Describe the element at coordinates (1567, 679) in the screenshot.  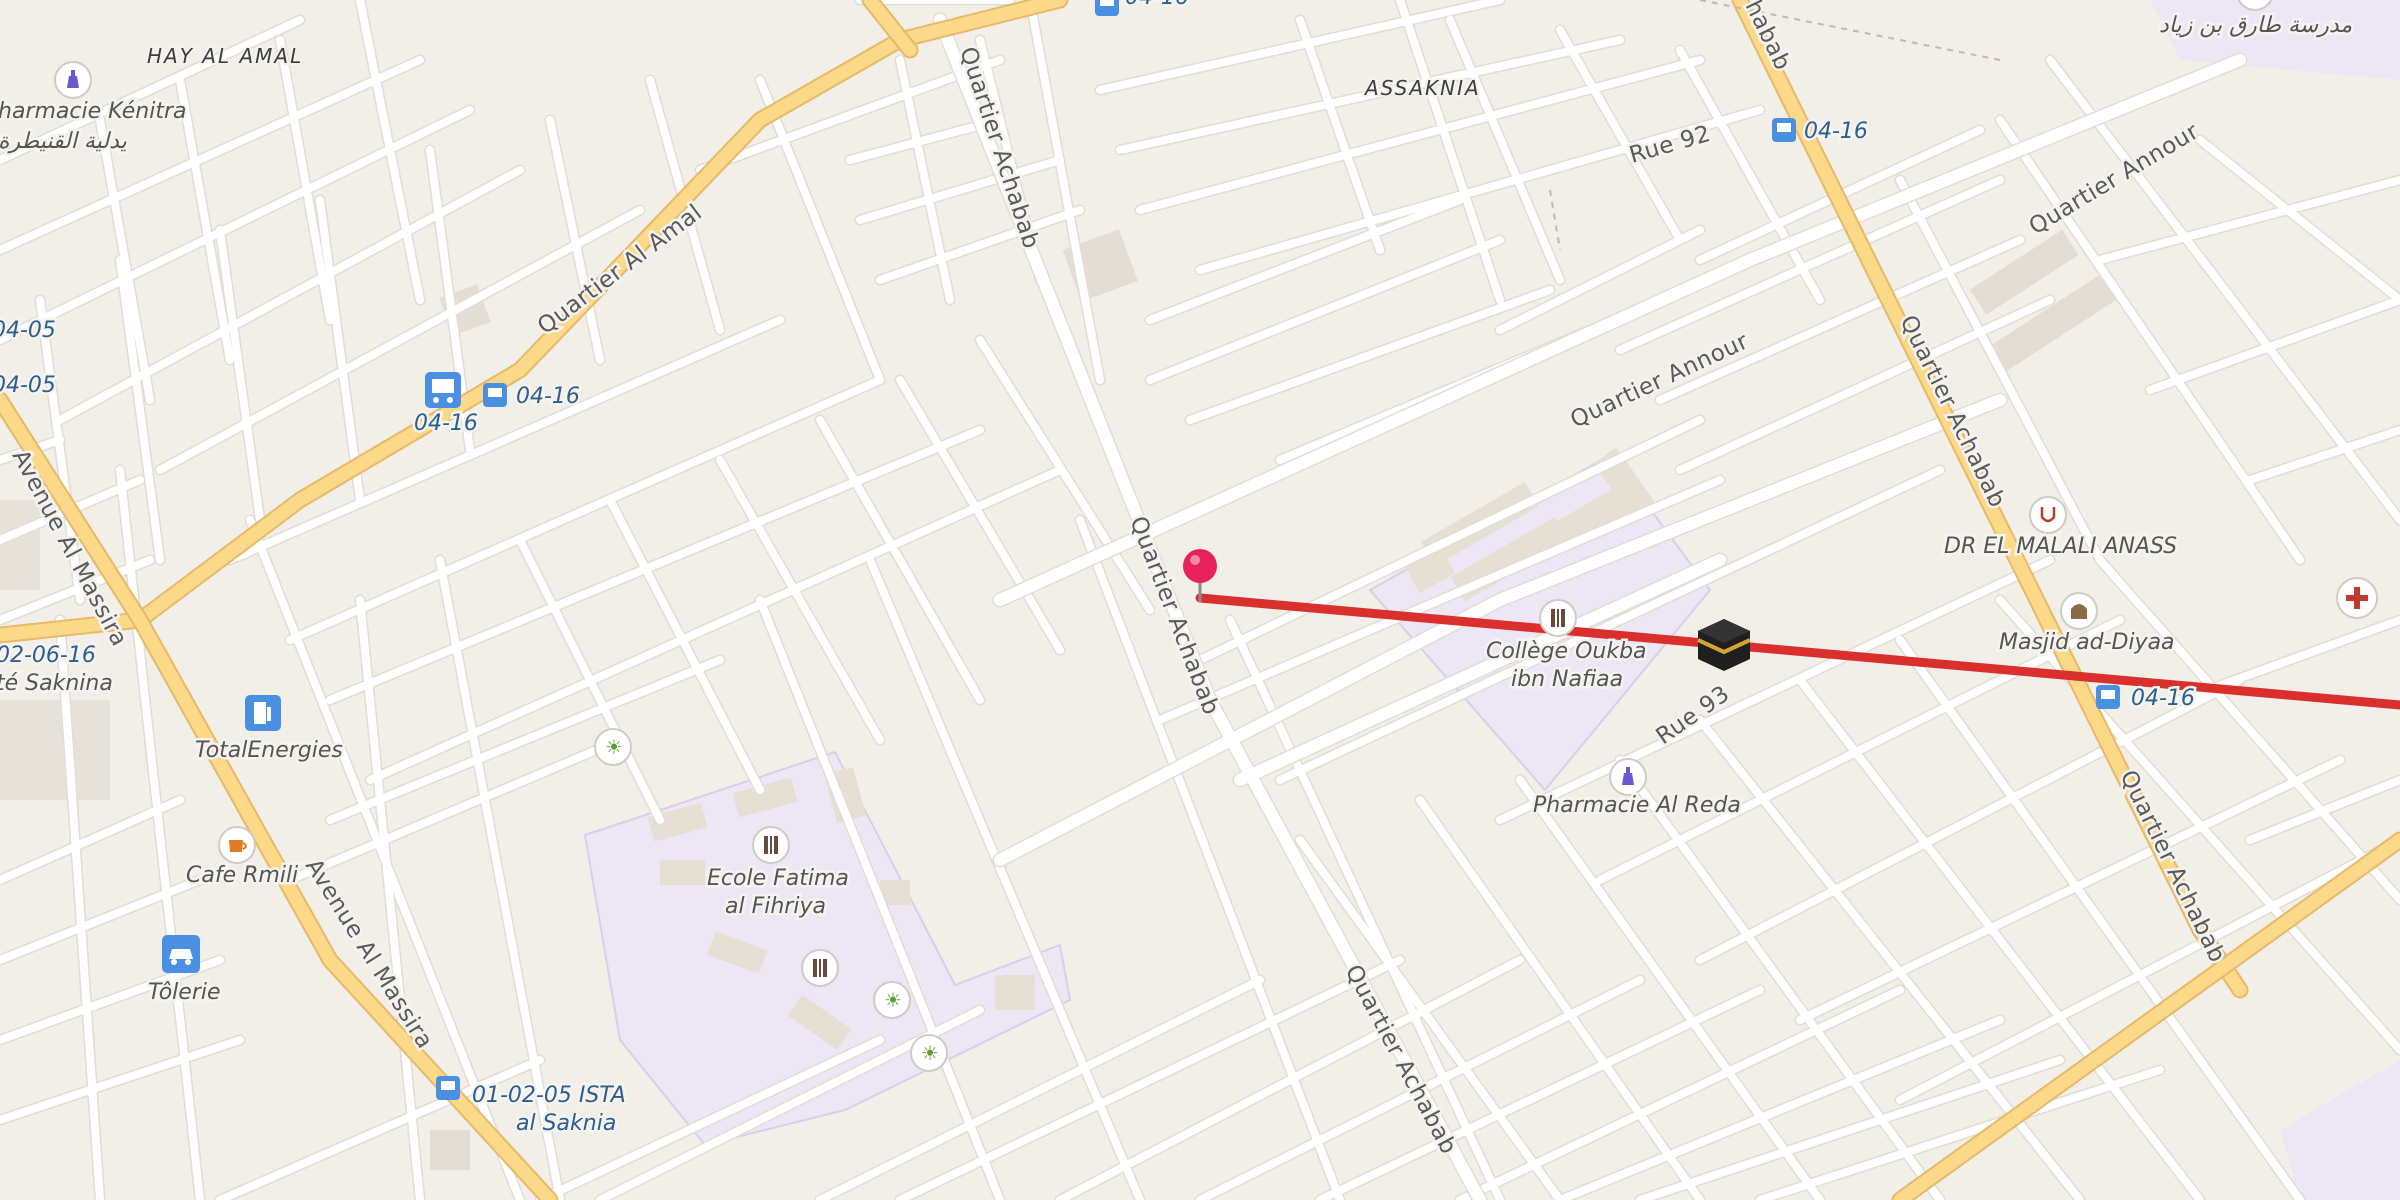
I see `svg-text: ibn Nafiaa` at that location.